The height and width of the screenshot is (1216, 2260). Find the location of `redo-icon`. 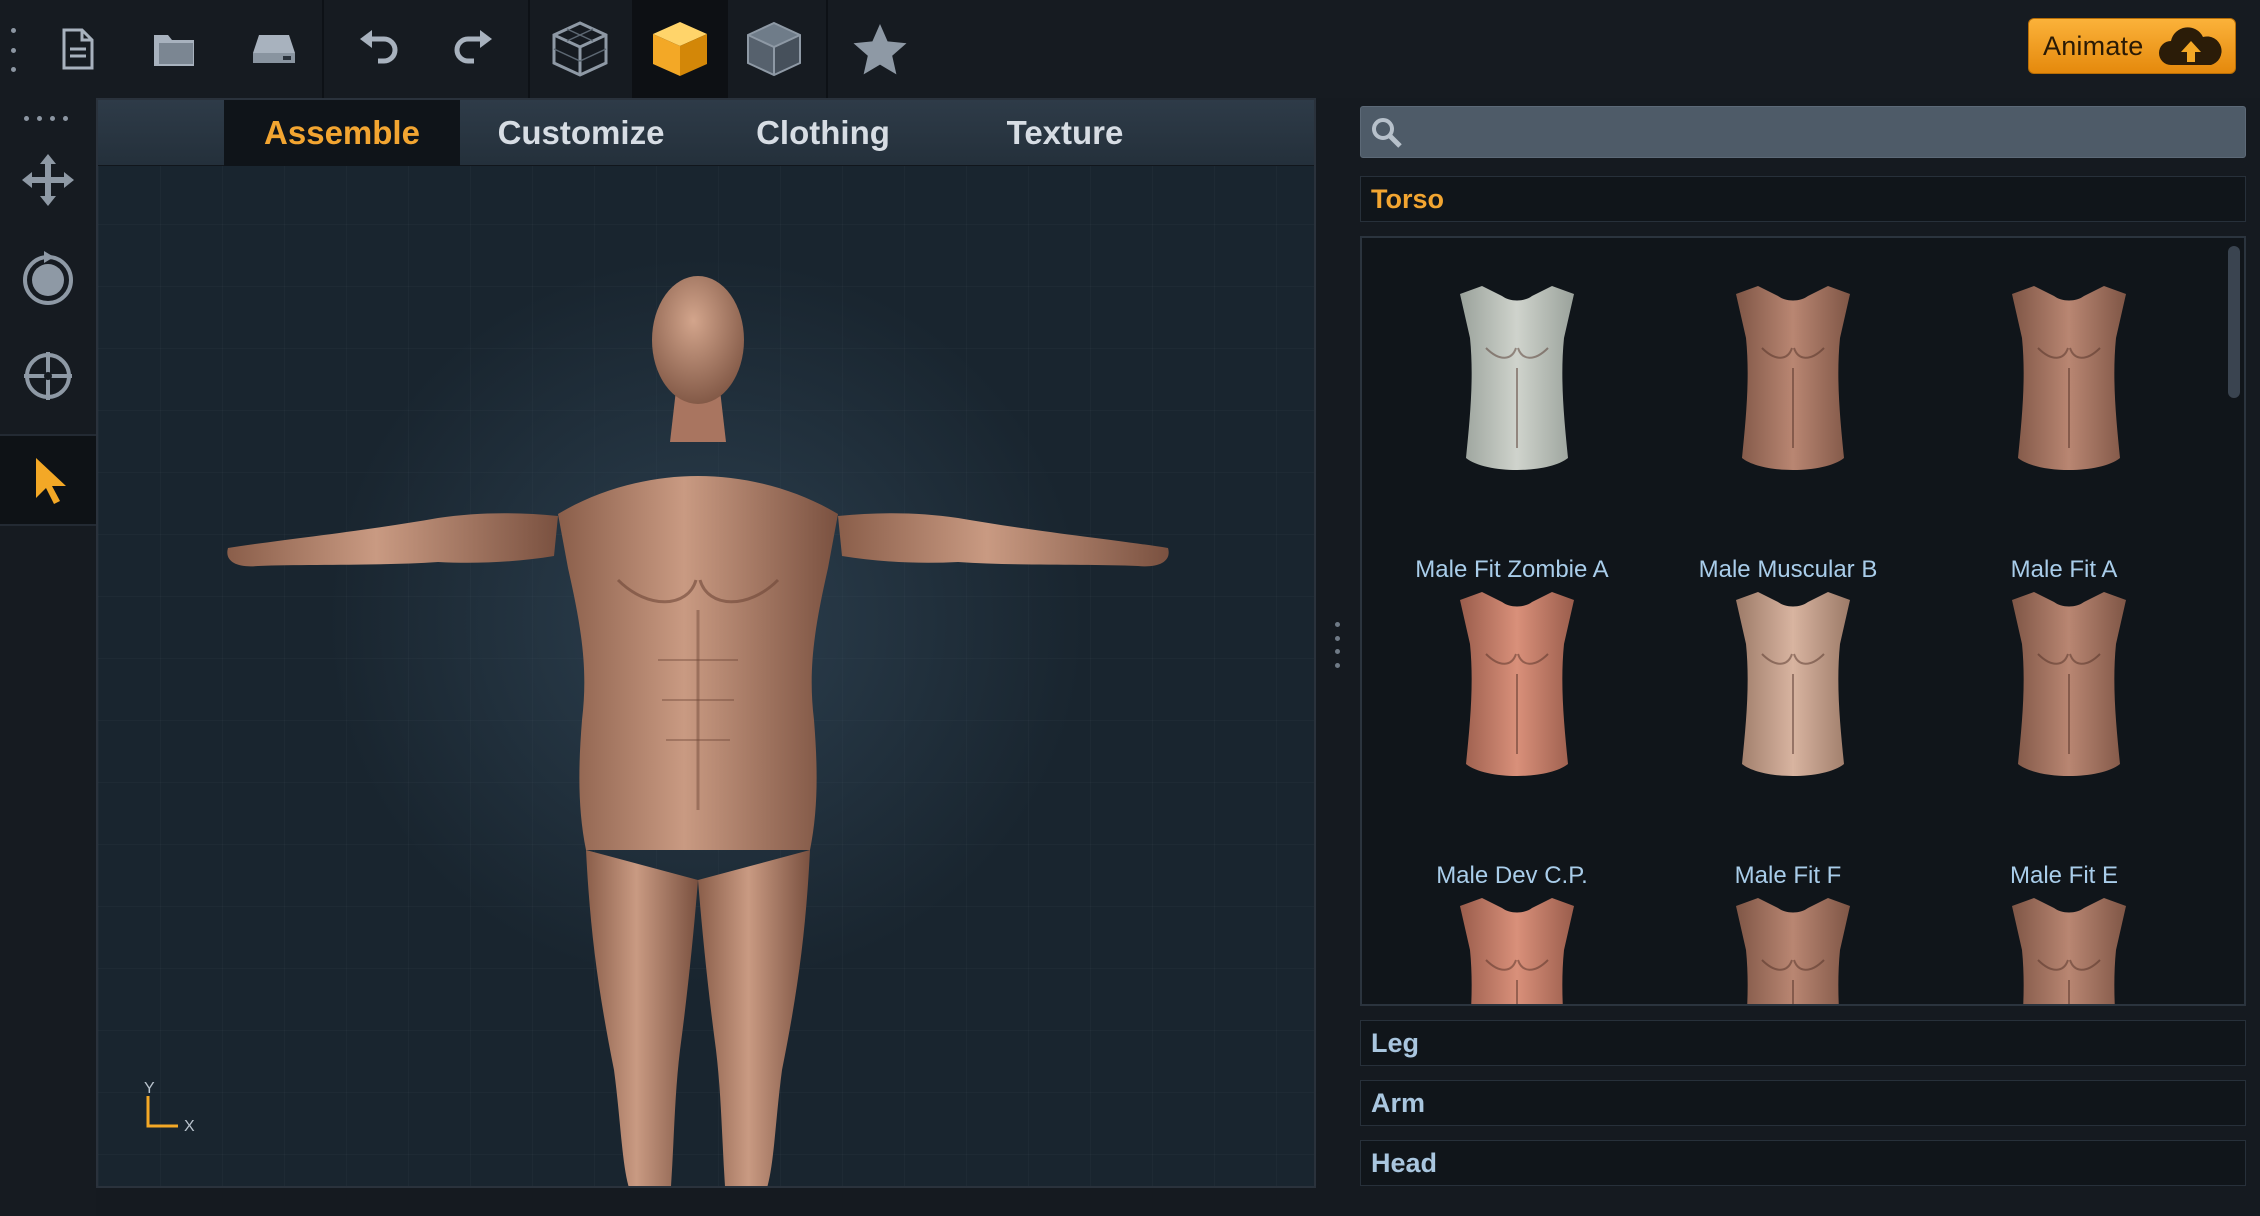

redo-icon is located at coordinates (474, 49).